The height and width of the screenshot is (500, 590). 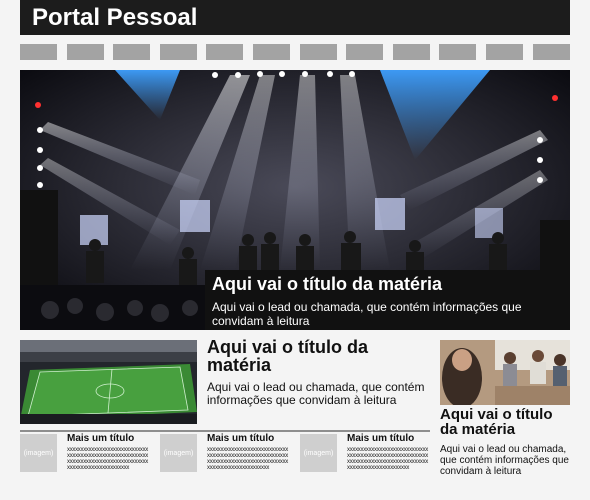 I want to click on stadium-photo-icon, so click(x=108, y=382).